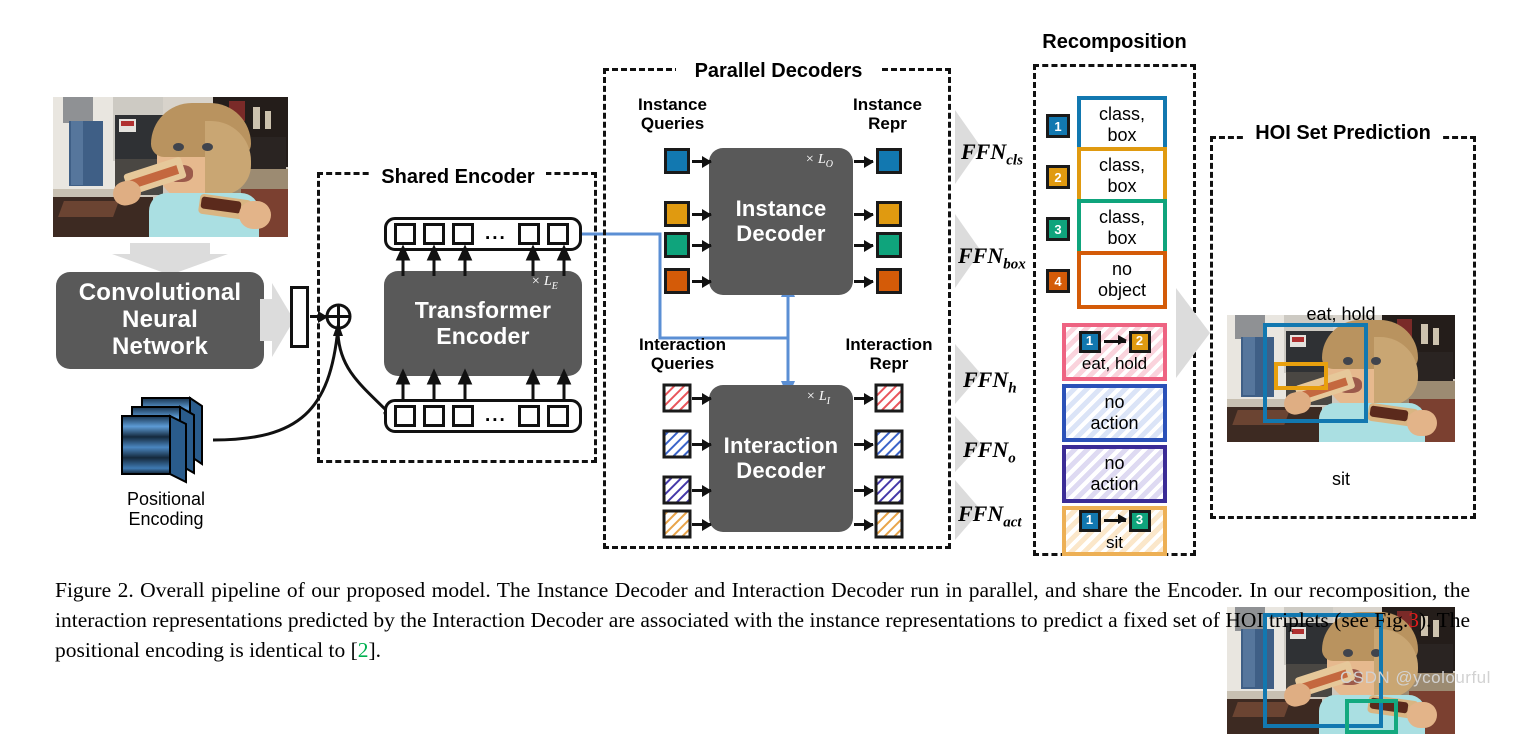 Image resolution: width=1514 pixels, height=734 pixels. I want to click on instance-queries-label: Instance Queries, so click(672, 114).